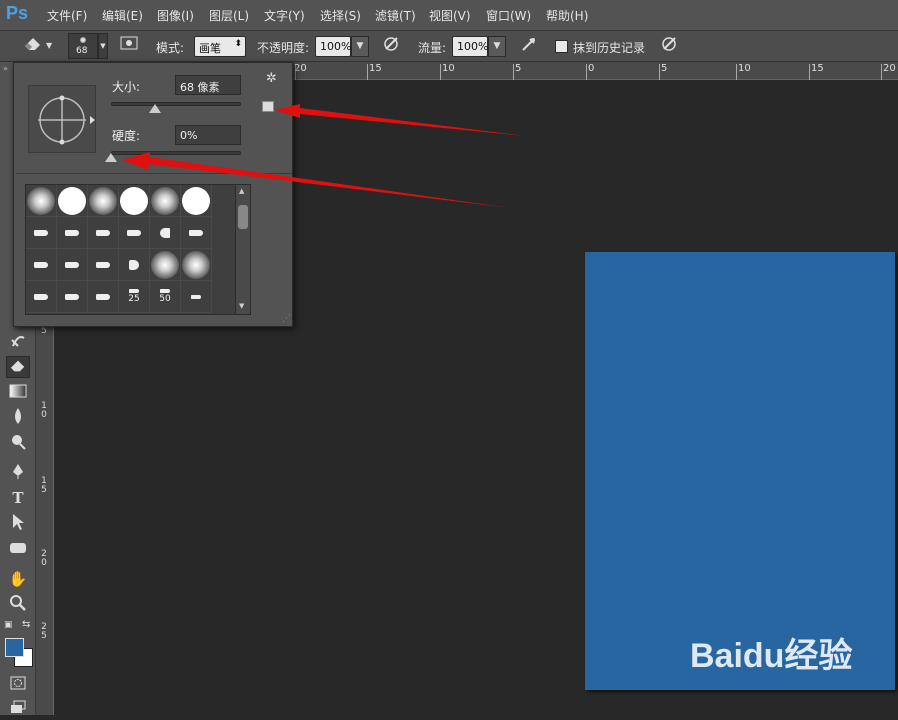 The height and width of the screenshot is (720, 898). Describe the element at coordinates (14, 647) in the screenshot. I see `foreground-color-swatch` at that location.